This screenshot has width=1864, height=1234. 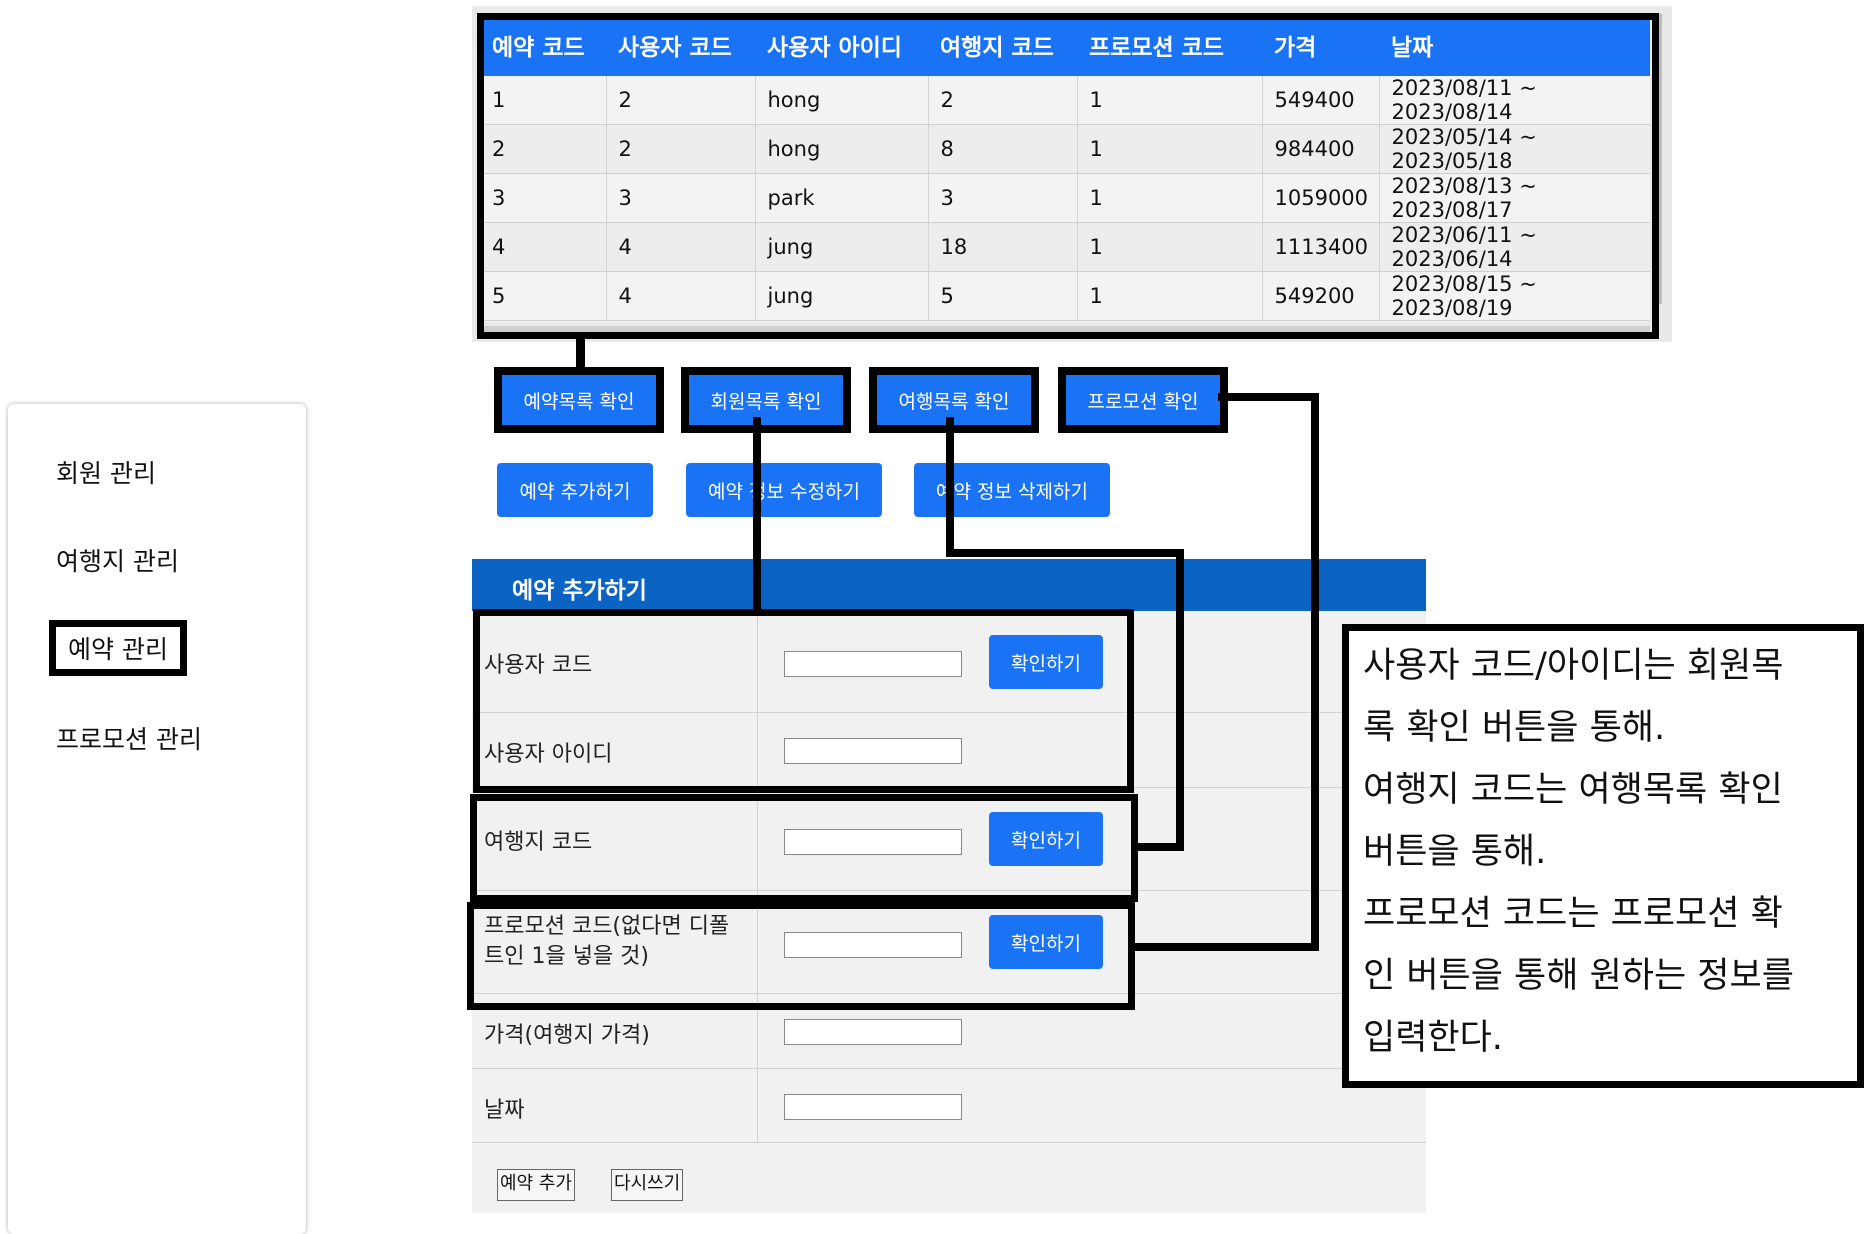 I want to click on form-title: 예약 추가하기, so click(x=579, y=591).